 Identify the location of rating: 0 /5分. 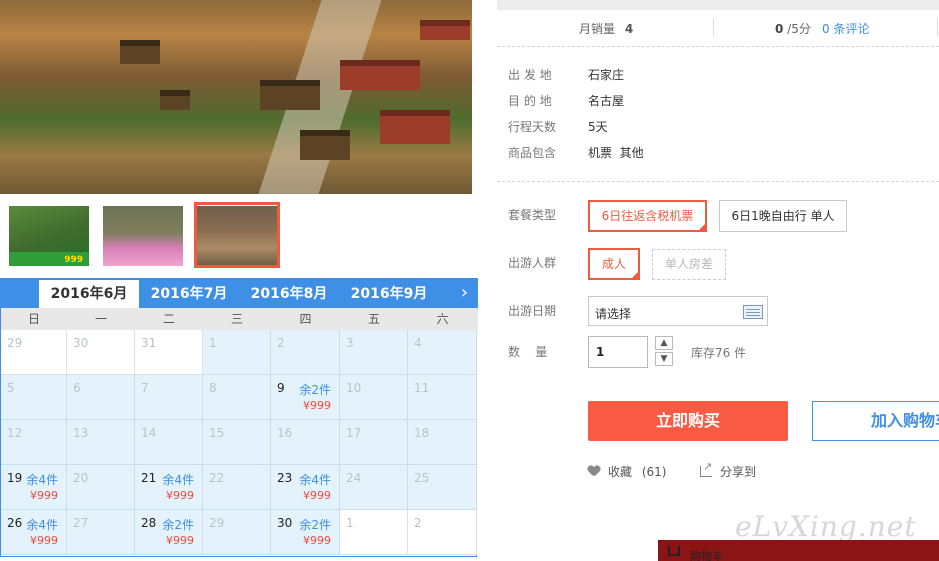
(793, 28).